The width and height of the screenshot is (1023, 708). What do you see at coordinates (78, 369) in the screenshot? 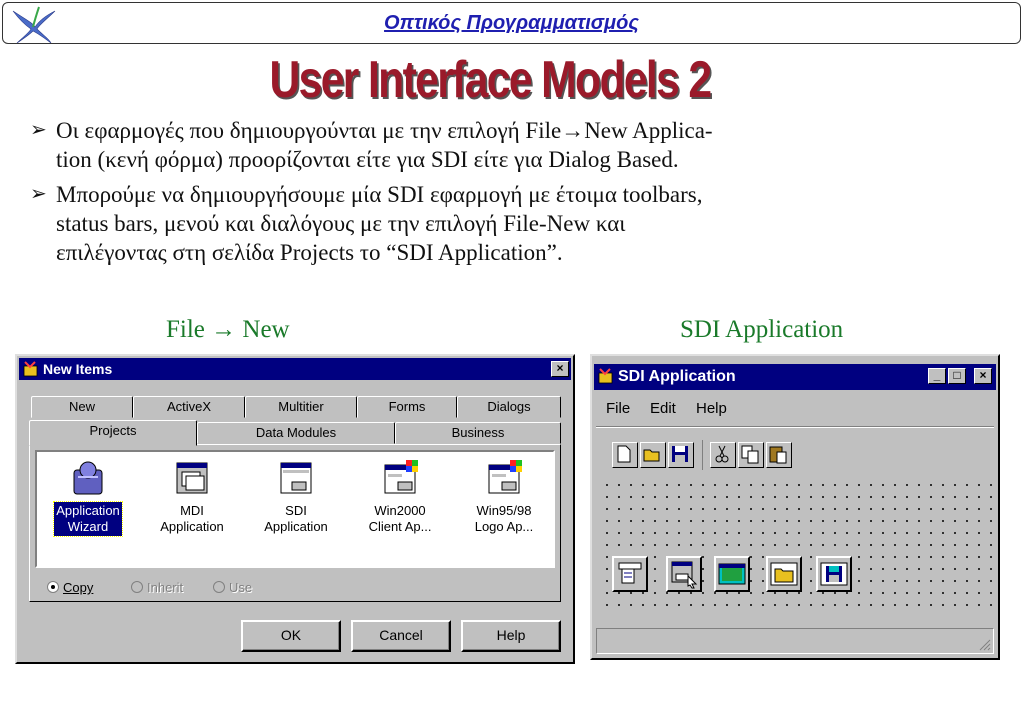
I see `dialog-title: New Items` at bounding box center [78, 369].